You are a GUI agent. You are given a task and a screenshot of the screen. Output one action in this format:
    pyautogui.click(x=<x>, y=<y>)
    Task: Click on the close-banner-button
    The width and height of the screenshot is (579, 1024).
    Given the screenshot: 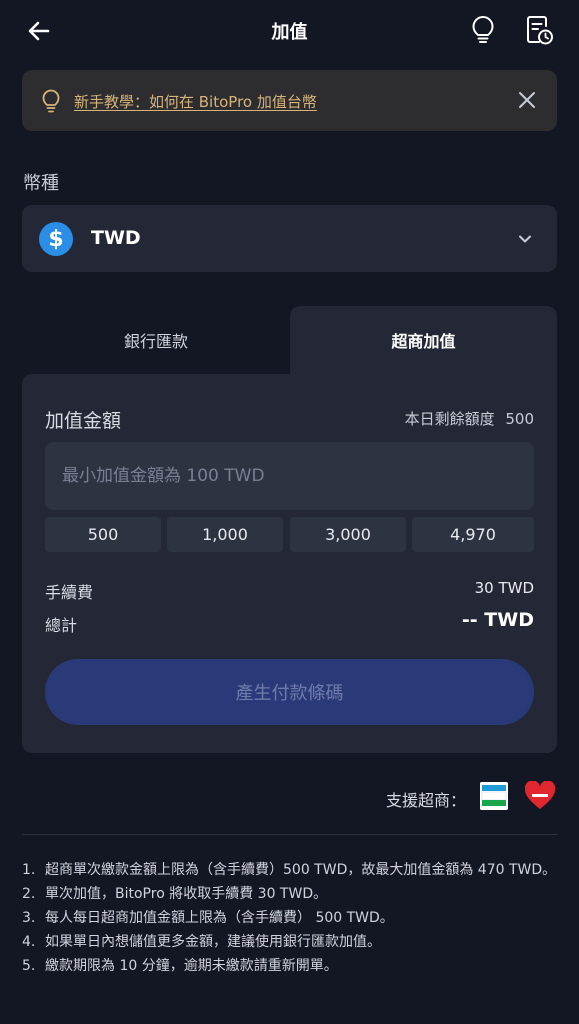 What is the action you would take?
    pyautogui.click(x=527, y=100)
    